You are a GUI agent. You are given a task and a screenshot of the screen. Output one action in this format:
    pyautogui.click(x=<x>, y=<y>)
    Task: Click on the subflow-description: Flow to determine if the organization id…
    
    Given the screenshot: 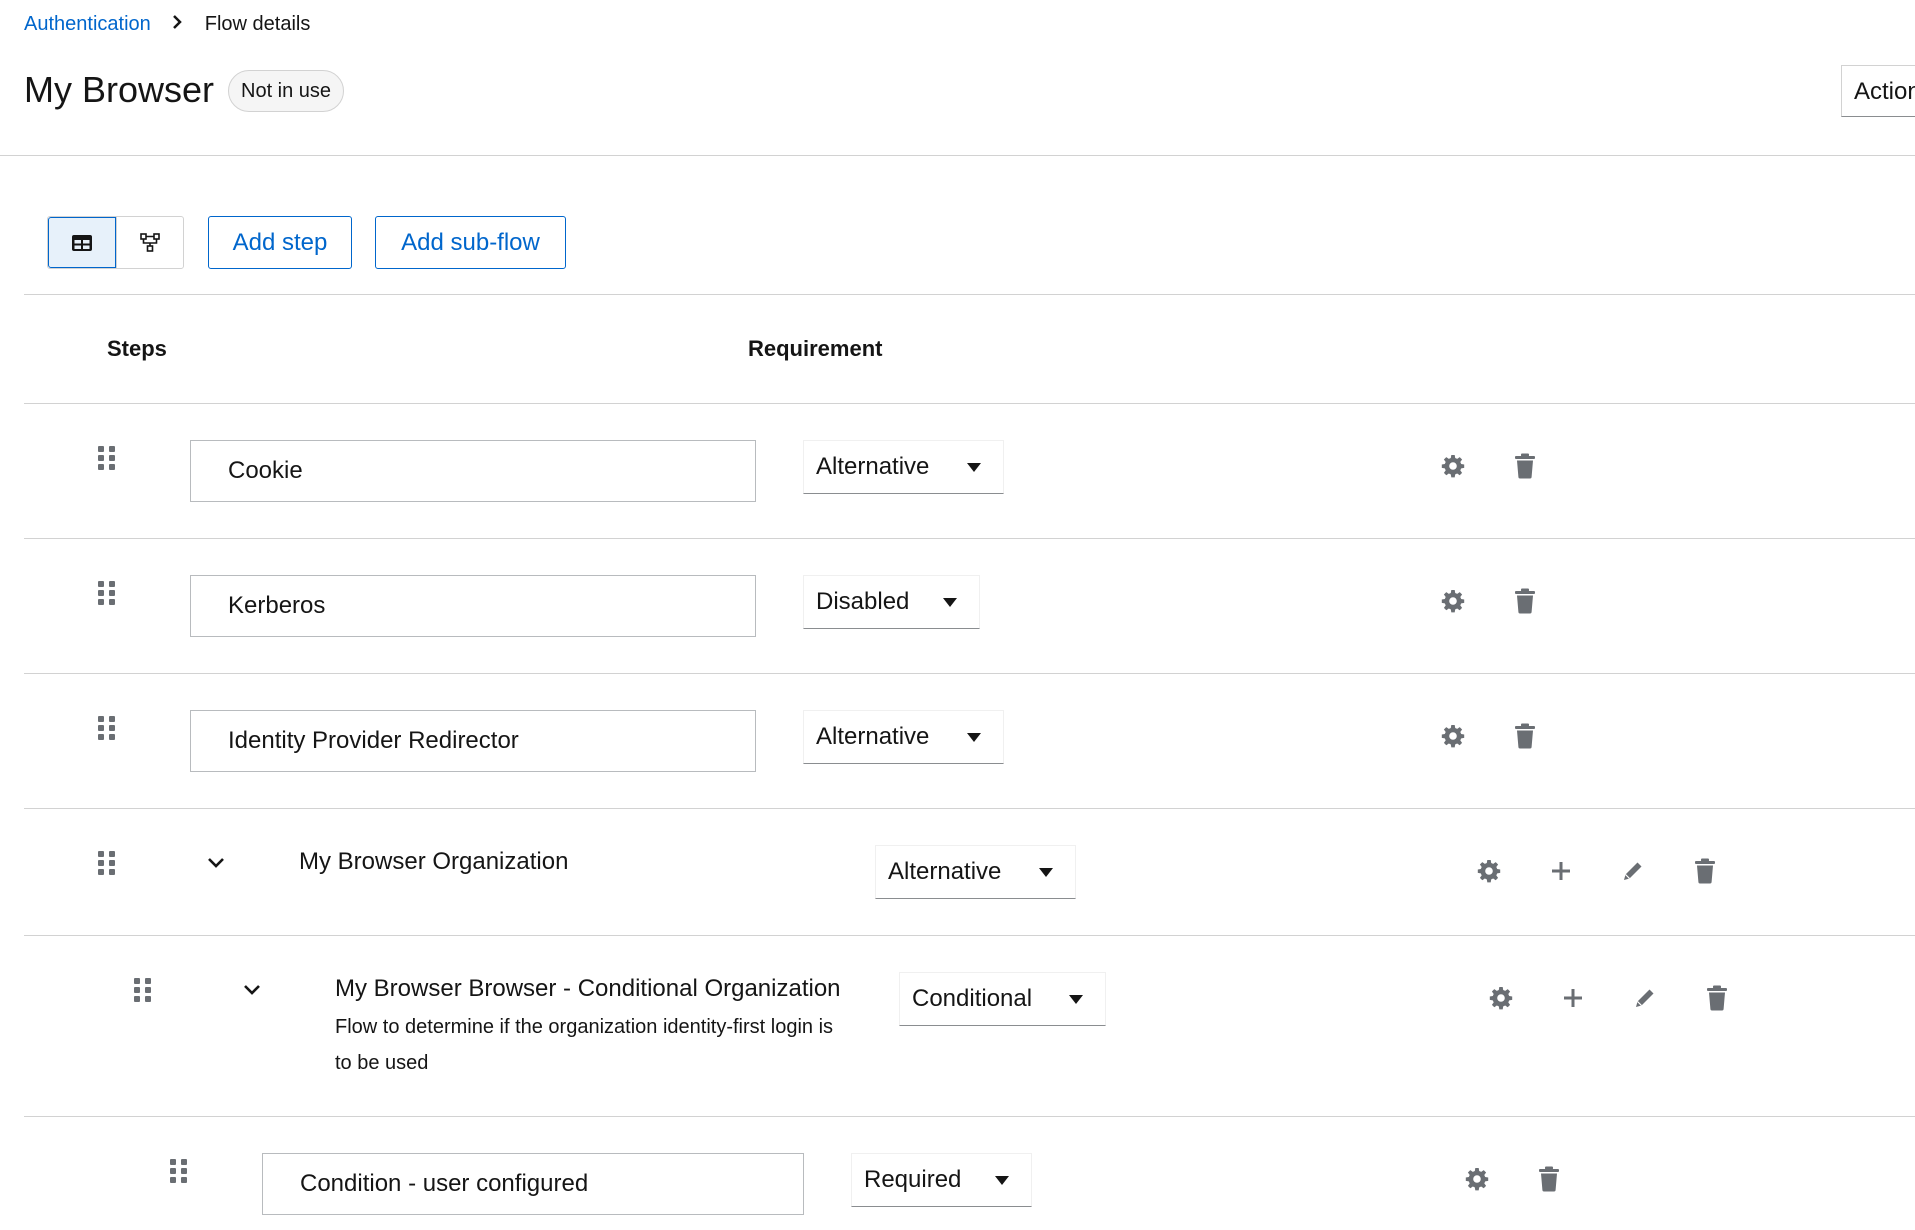 What is the action you would take?
    pyautogui.click(x=584, y=1045)
    